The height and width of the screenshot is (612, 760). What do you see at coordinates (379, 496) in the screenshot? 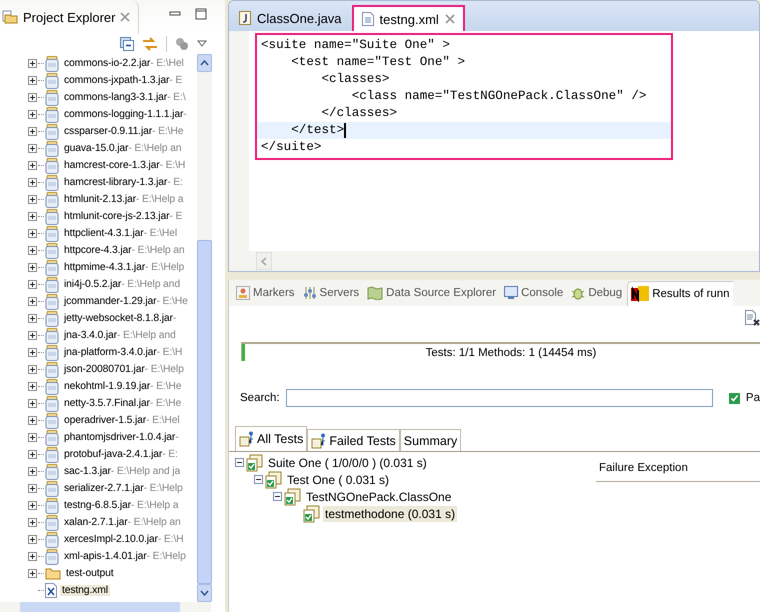
I see `test-tree-item: TestNGOnePack.ClassOne` at bounding box center [379, 496].